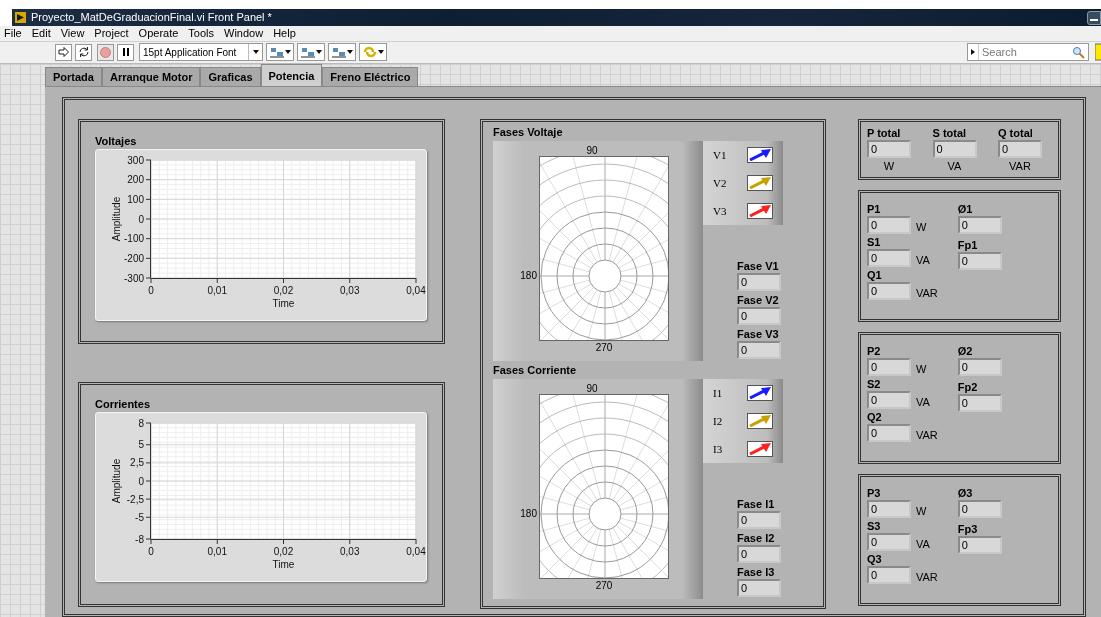 The width and height of the screenshot is (1101, 617). Describe the element at coordinates (135, 180) in the screenshot. I see `tick-label: 200` at that location.